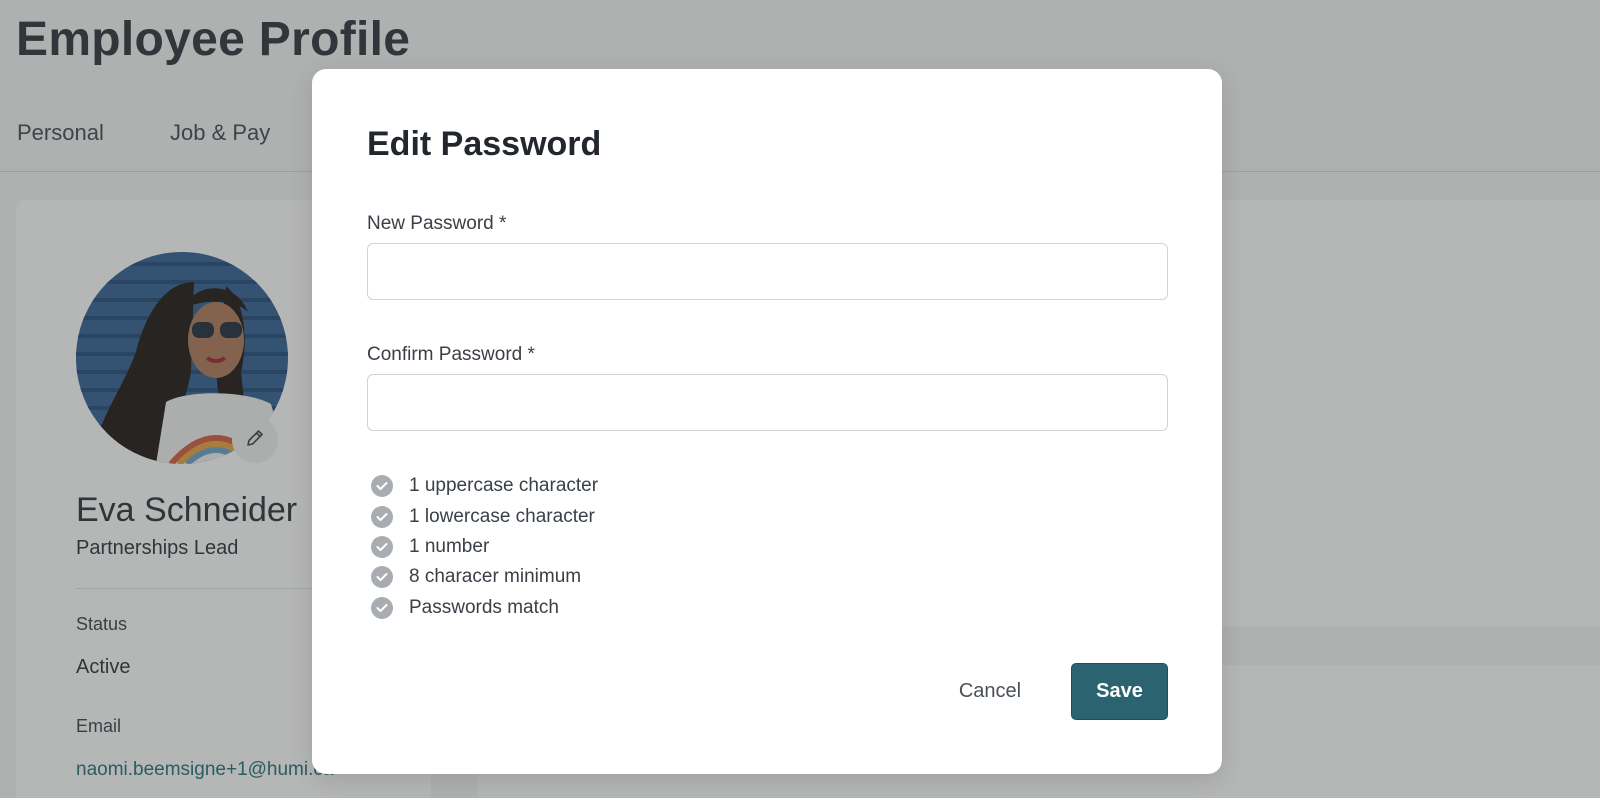 The height and width of the screenshot is (798, 1600). What do you see at coordinates (484, 144) in the screenshot?
I see `dialog-title: Edit Password` at bounding box center [484, 144].